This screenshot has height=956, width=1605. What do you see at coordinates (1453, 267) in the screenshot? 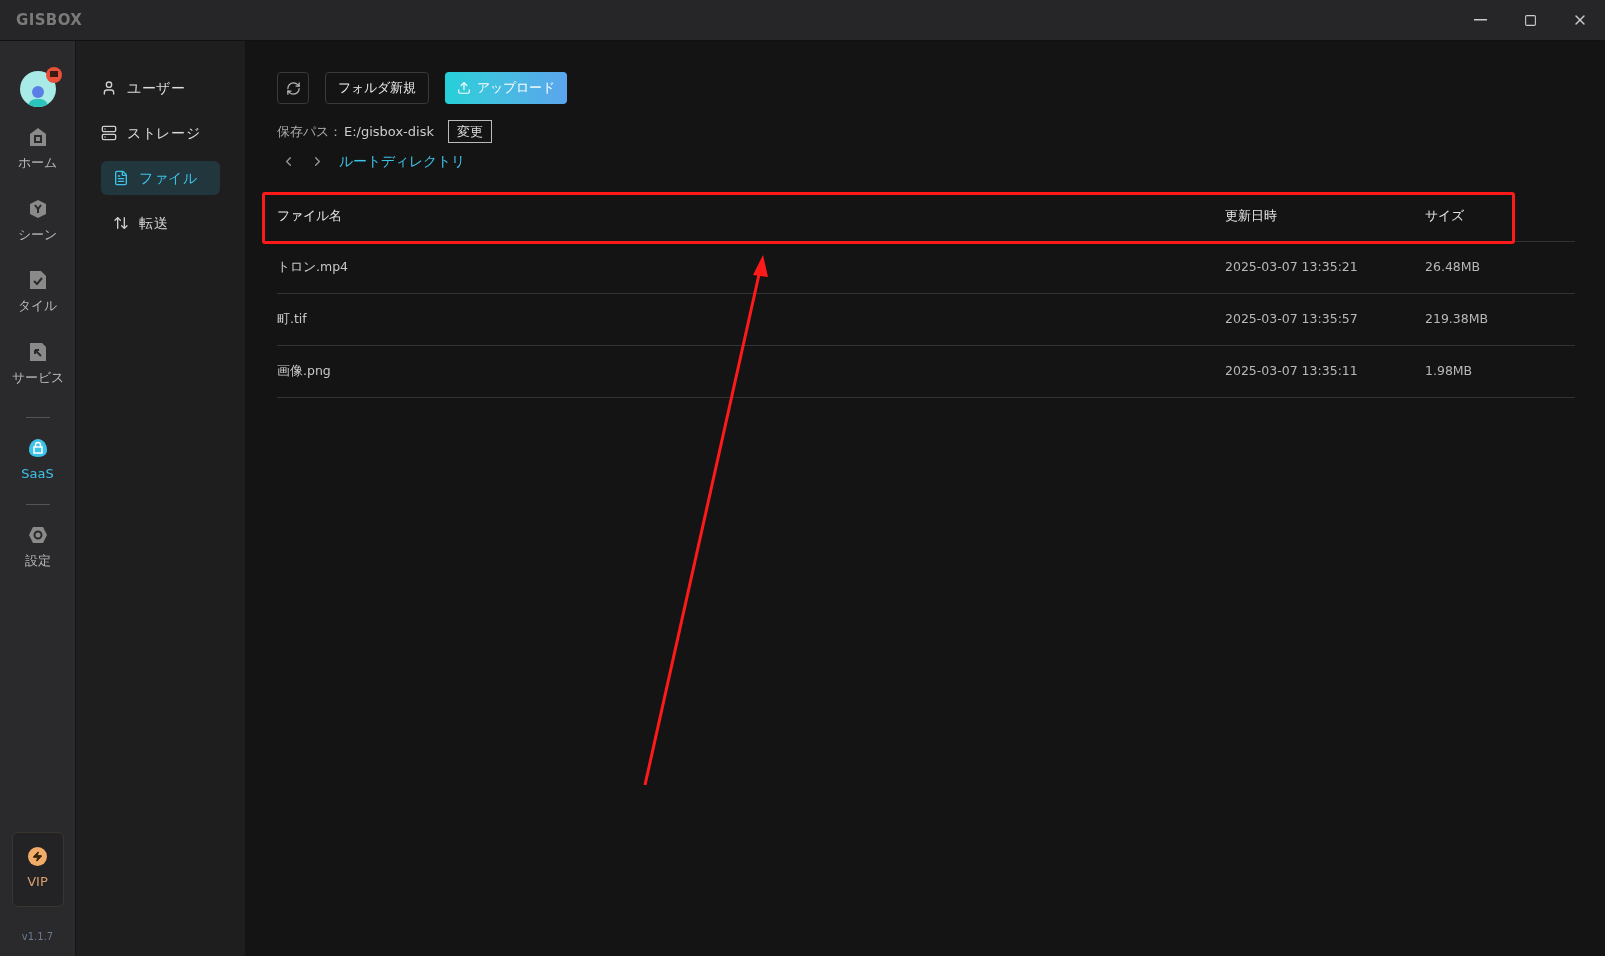
I see `table-cell-text: 26.48MB` at bounding box center [1453, 267].